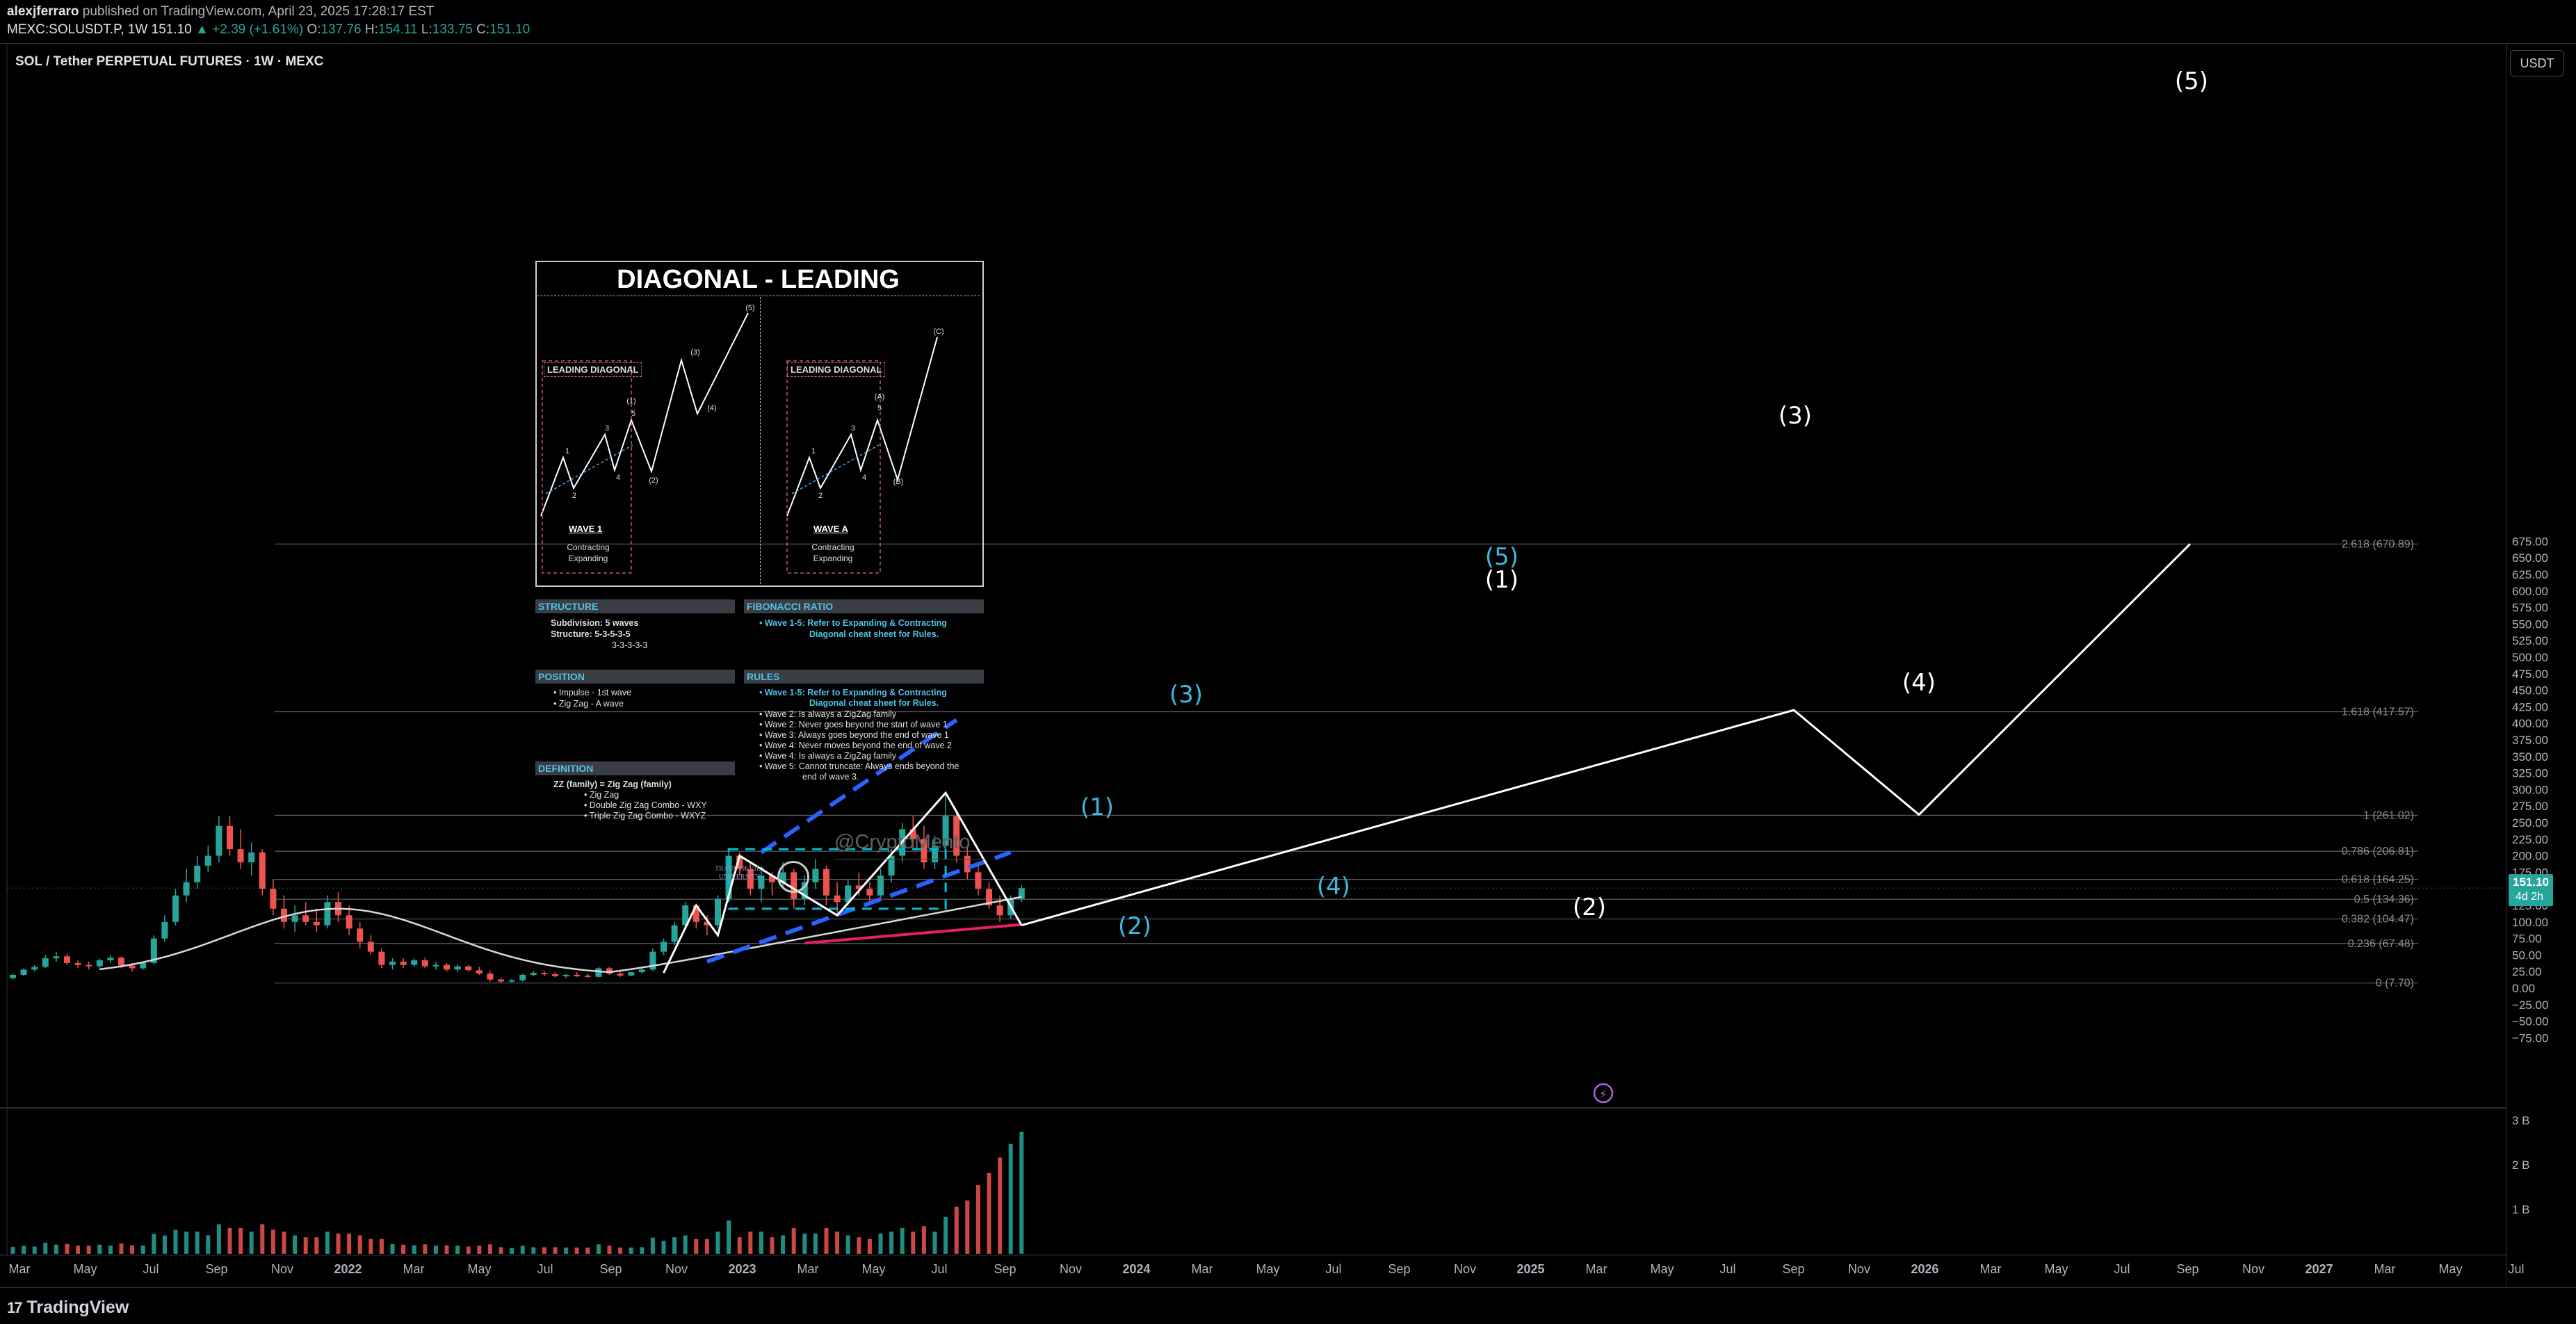 The width and height of the screenshot is (2576, 1324). I want to click on tradingview-logo-icon: 17, so click(15, 1307).